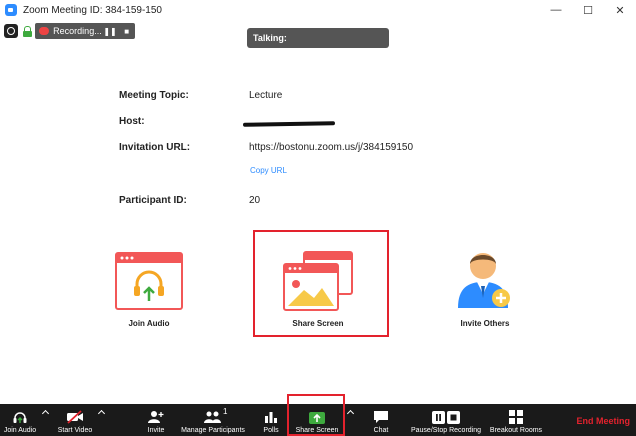 This screenshot has width=636, height=436. I want to click on invite-button: Invite, so click(156, 420).